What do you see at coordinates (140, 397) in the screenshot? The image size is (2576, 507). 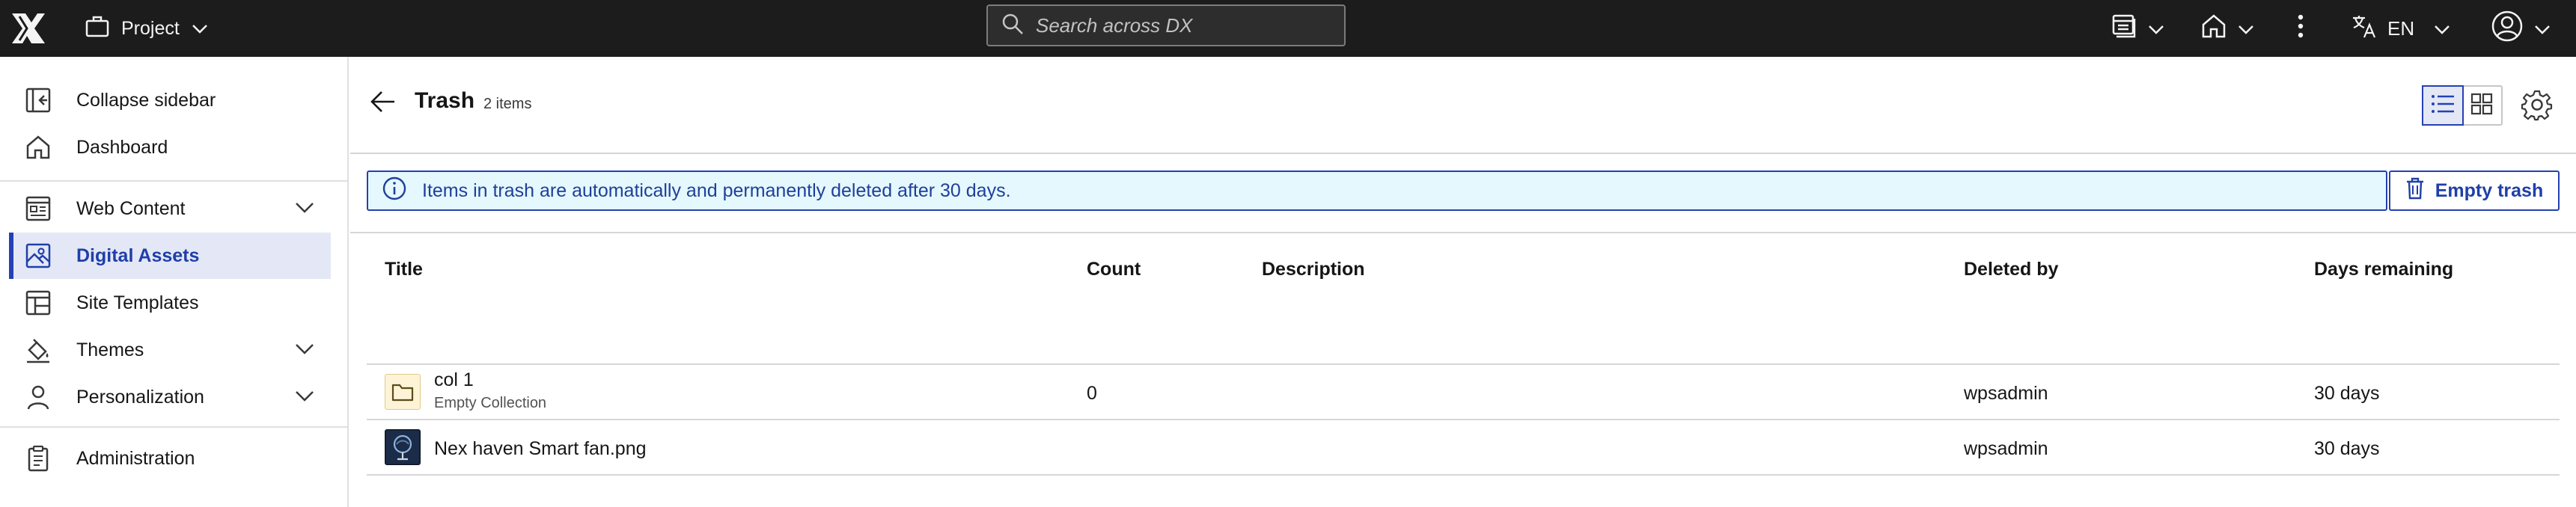 I see `sidebar-item-label: Personalization` at bounding box center [140, 397].